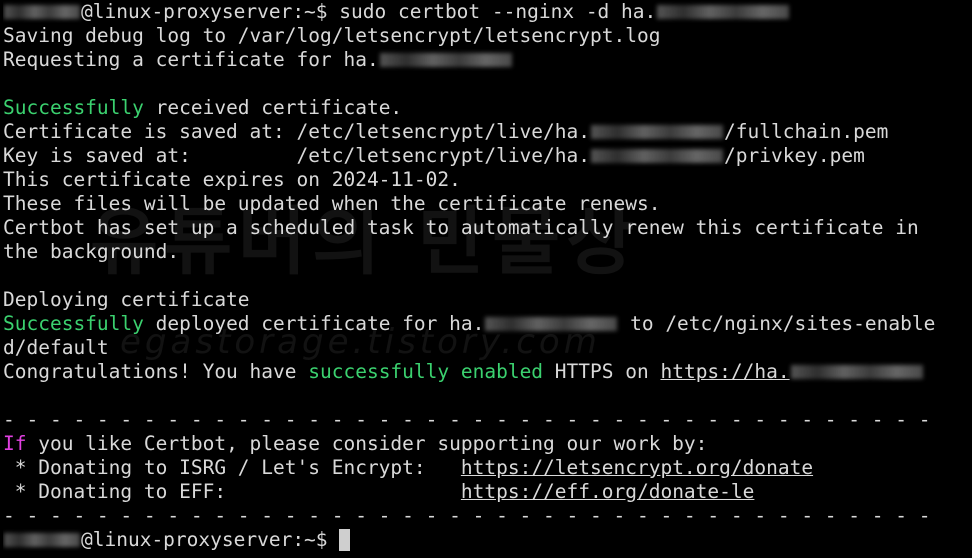  I want to click on output-received-line: Successfully received certificate., so click(487, 108).